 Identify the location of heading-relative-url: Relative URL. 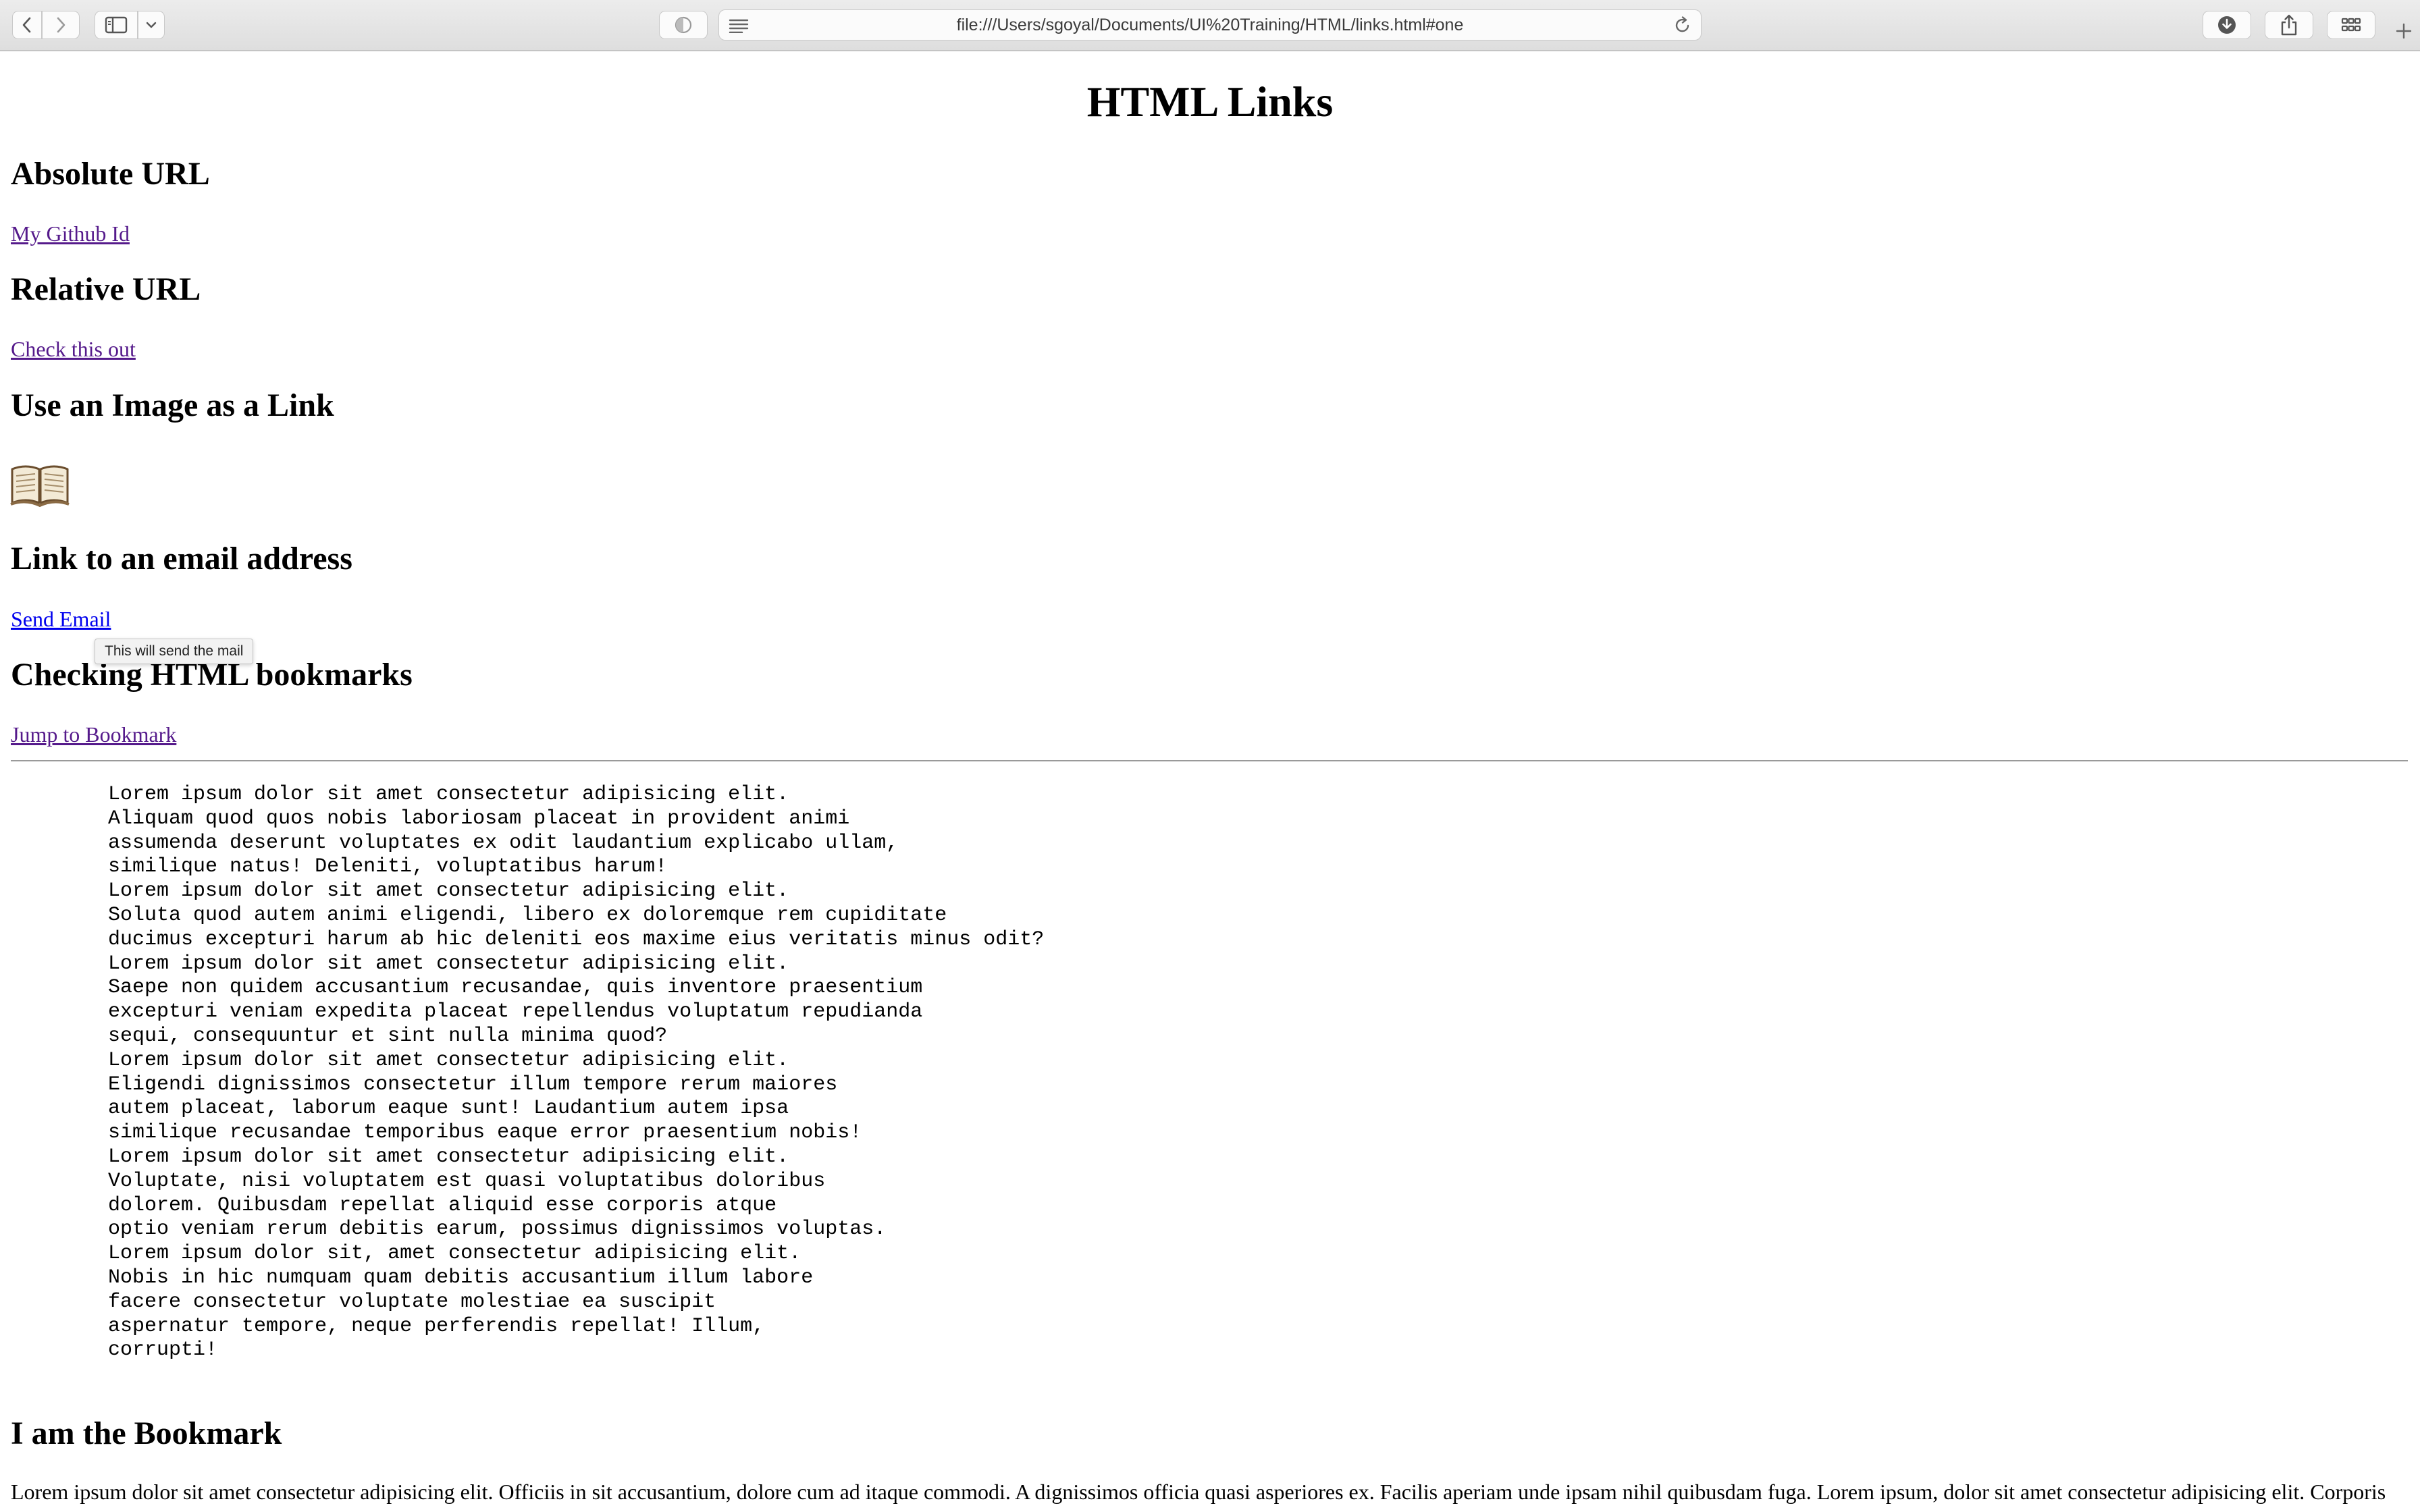
(106, 289).